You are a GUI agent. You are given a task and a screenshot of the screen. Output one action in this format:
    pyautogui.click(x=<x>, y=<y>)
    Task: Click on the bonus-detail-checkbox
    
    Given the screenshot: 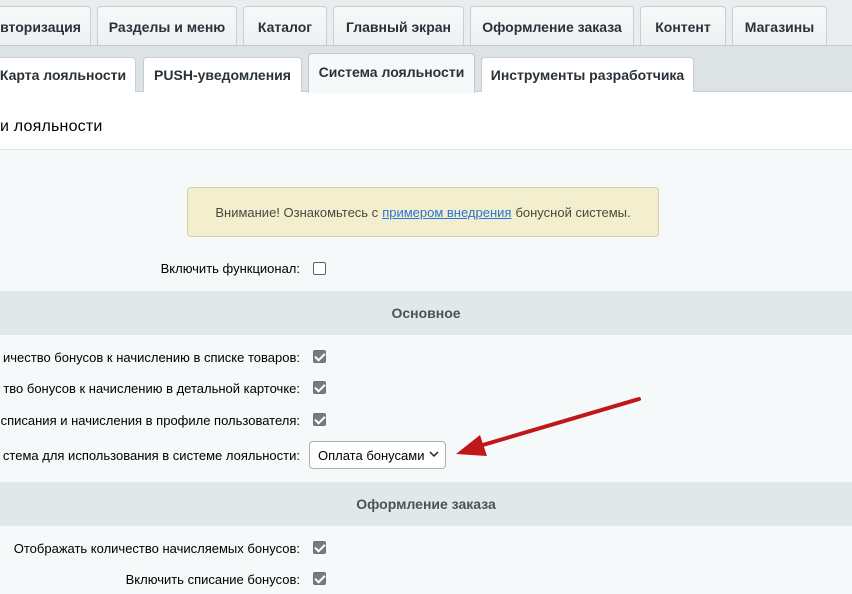 What is the action you would take?
    pyautogui.click(x=319, y=387)
    